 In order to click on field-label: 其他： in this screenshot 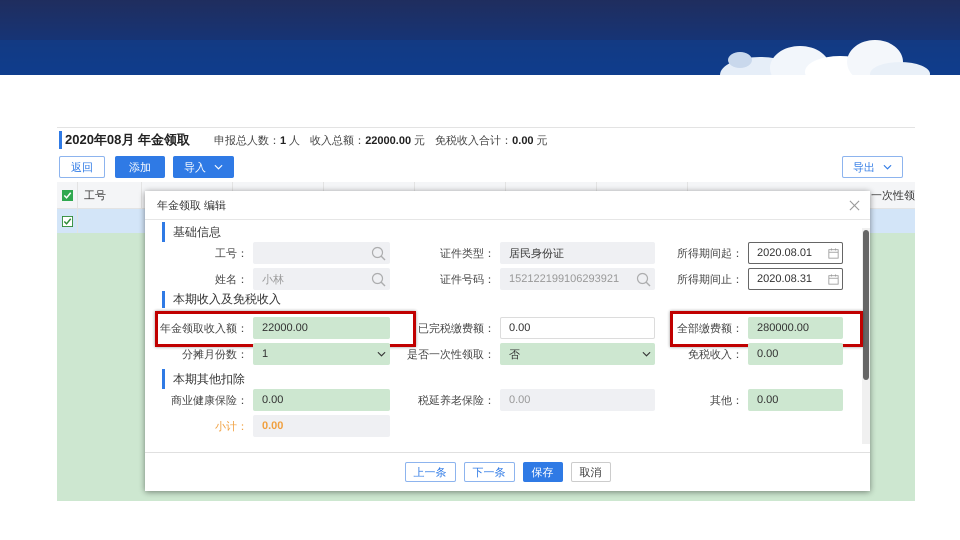, I will do `click(726, 401)`.